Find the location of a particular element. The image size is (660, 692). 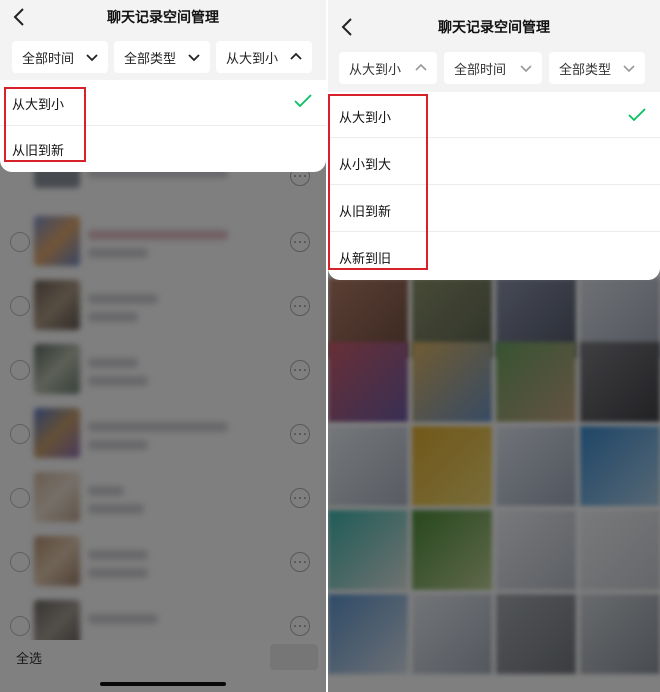

divider is located at coordinates (327, 346).